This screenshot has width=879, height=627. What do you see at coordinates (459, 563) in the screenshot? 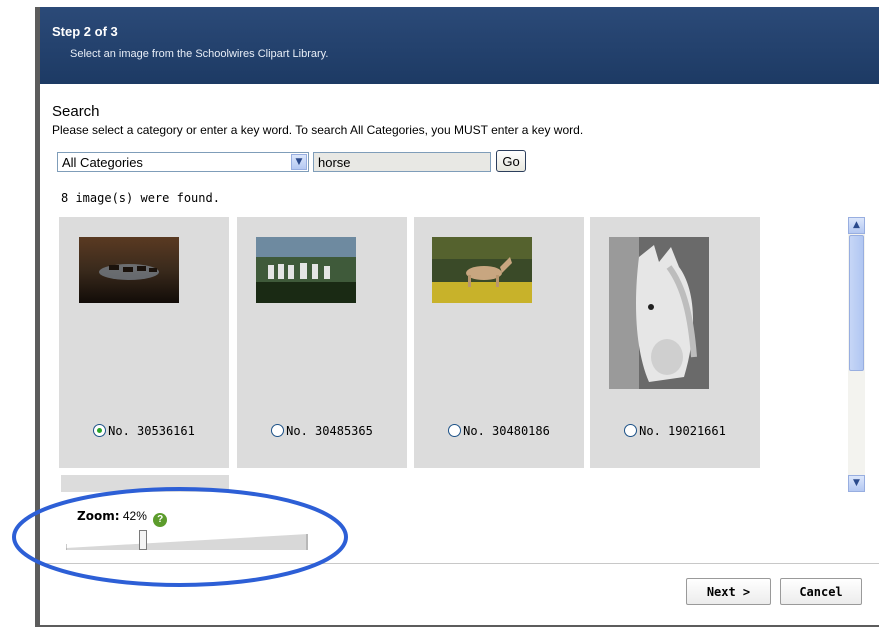
I see `footer-divider` at bounding box center [459, 563].